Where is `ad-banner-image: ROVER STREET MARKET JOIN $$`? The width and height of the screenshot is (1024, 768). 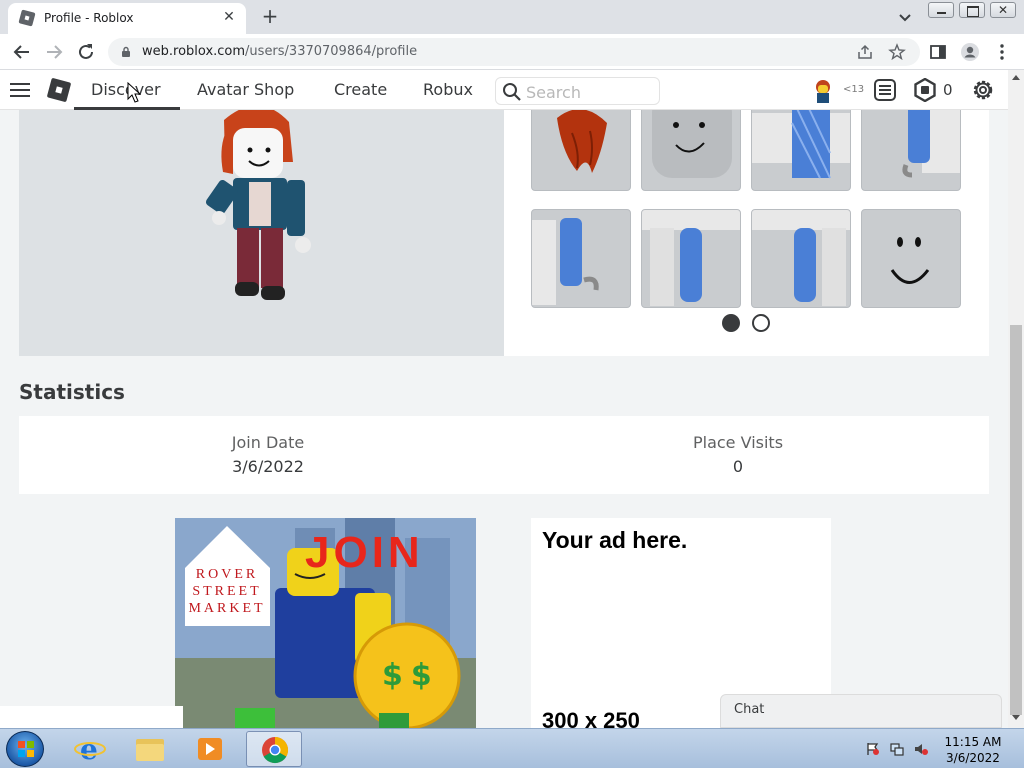 ad-banner-image: ROVER STREET MARKET JOIN $$ is located at coordinates (325, 623).